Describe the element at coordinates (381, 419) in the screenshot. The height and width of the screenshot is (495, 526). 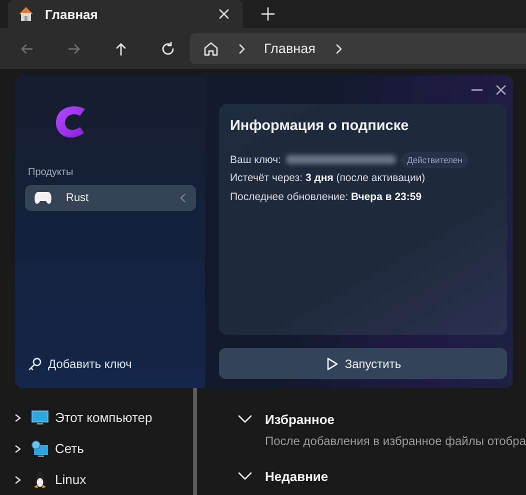
I see `section-header: Избранное` at that location.